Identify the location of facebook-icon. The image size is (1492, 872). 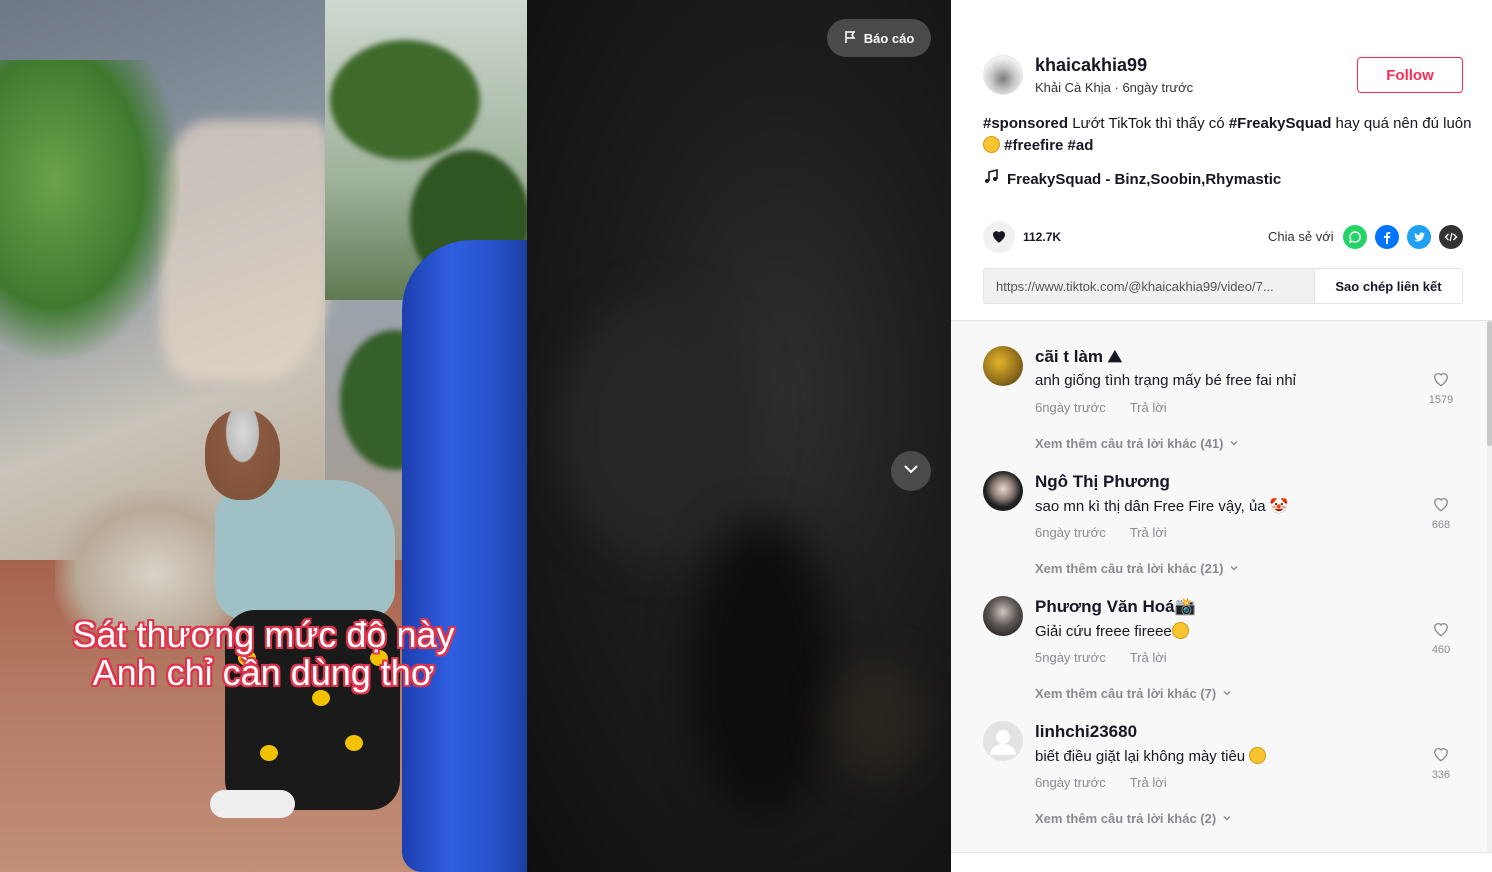
(1387, 237).